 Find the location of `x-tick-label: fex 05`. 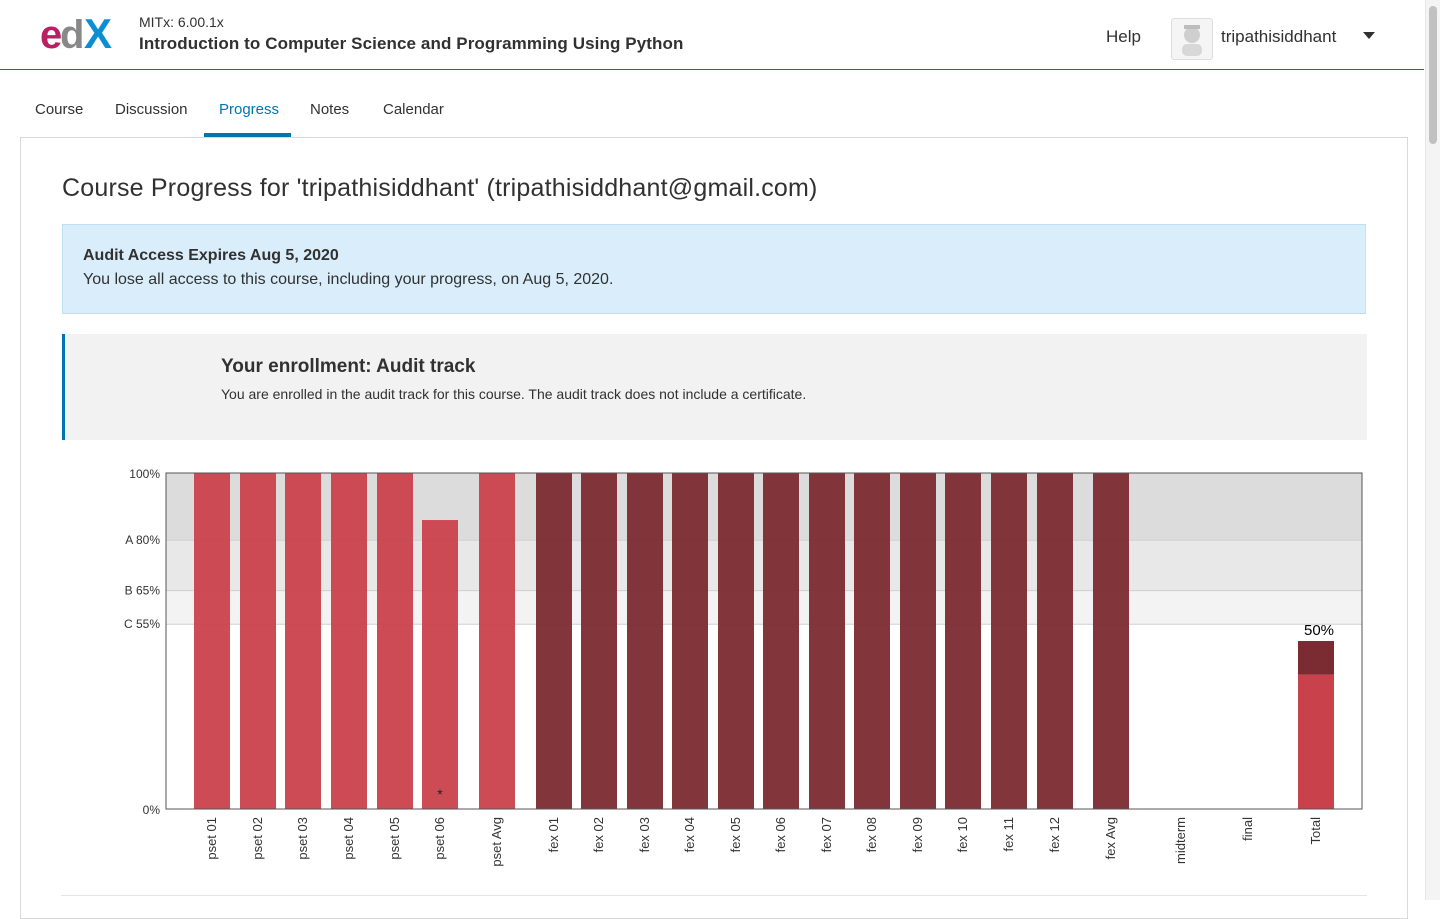

x-tick-label: fex 05 is located at coordinates (735, 834).